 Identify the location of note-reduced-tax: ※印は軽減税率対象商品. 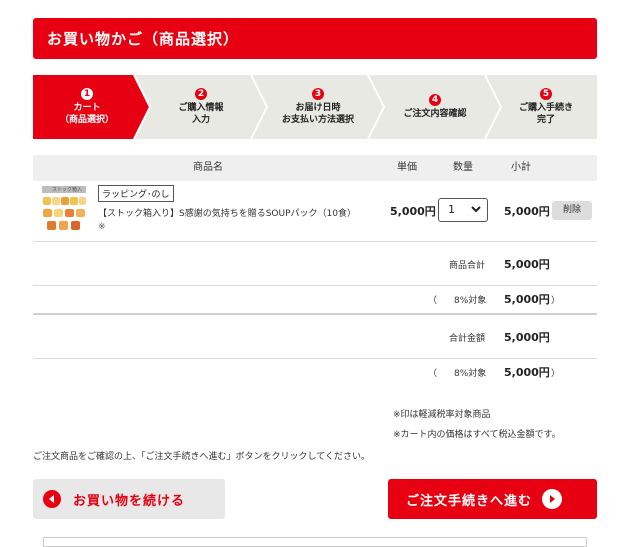
(442, 415).